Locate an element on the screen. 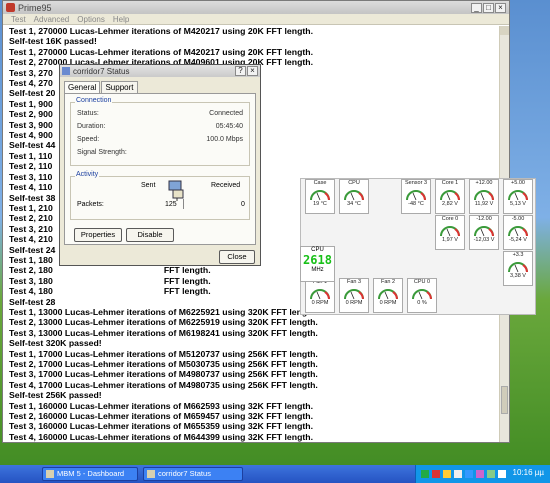 The height and width of the screenshot is (483, 550). menu-help: Help is located at coordinates (121, 19).